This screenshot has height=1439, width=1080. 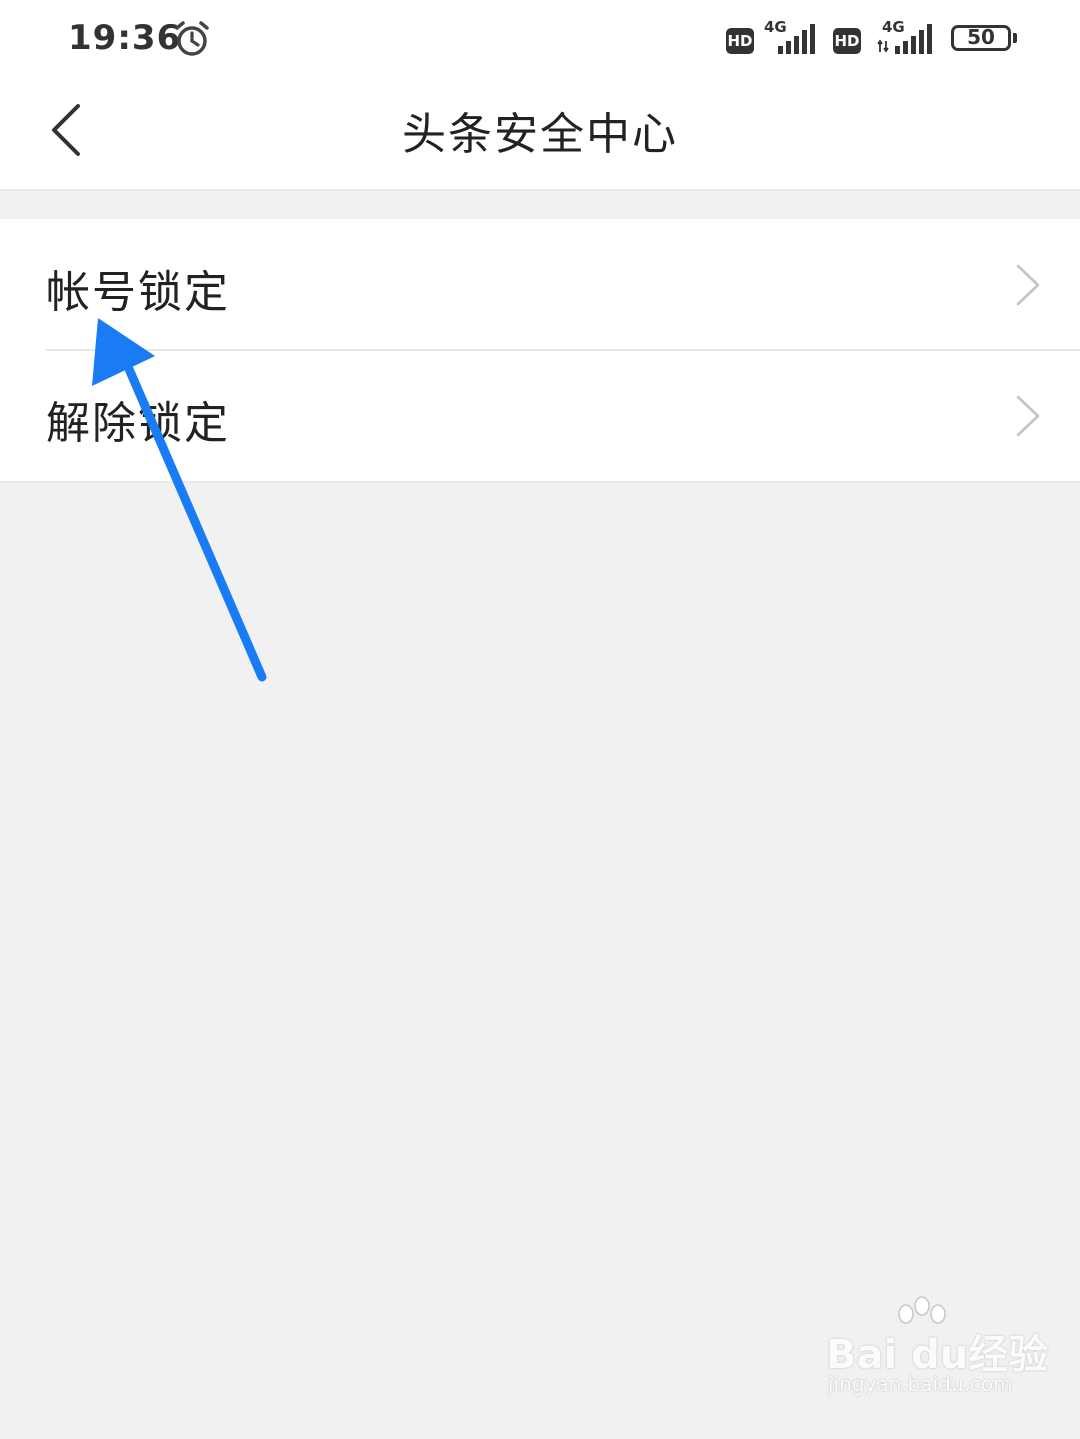 What do you see at coordinates (179, 500) in the screenshot?
I see `pointer-arrow-icon` at bounding box center [179, 500].